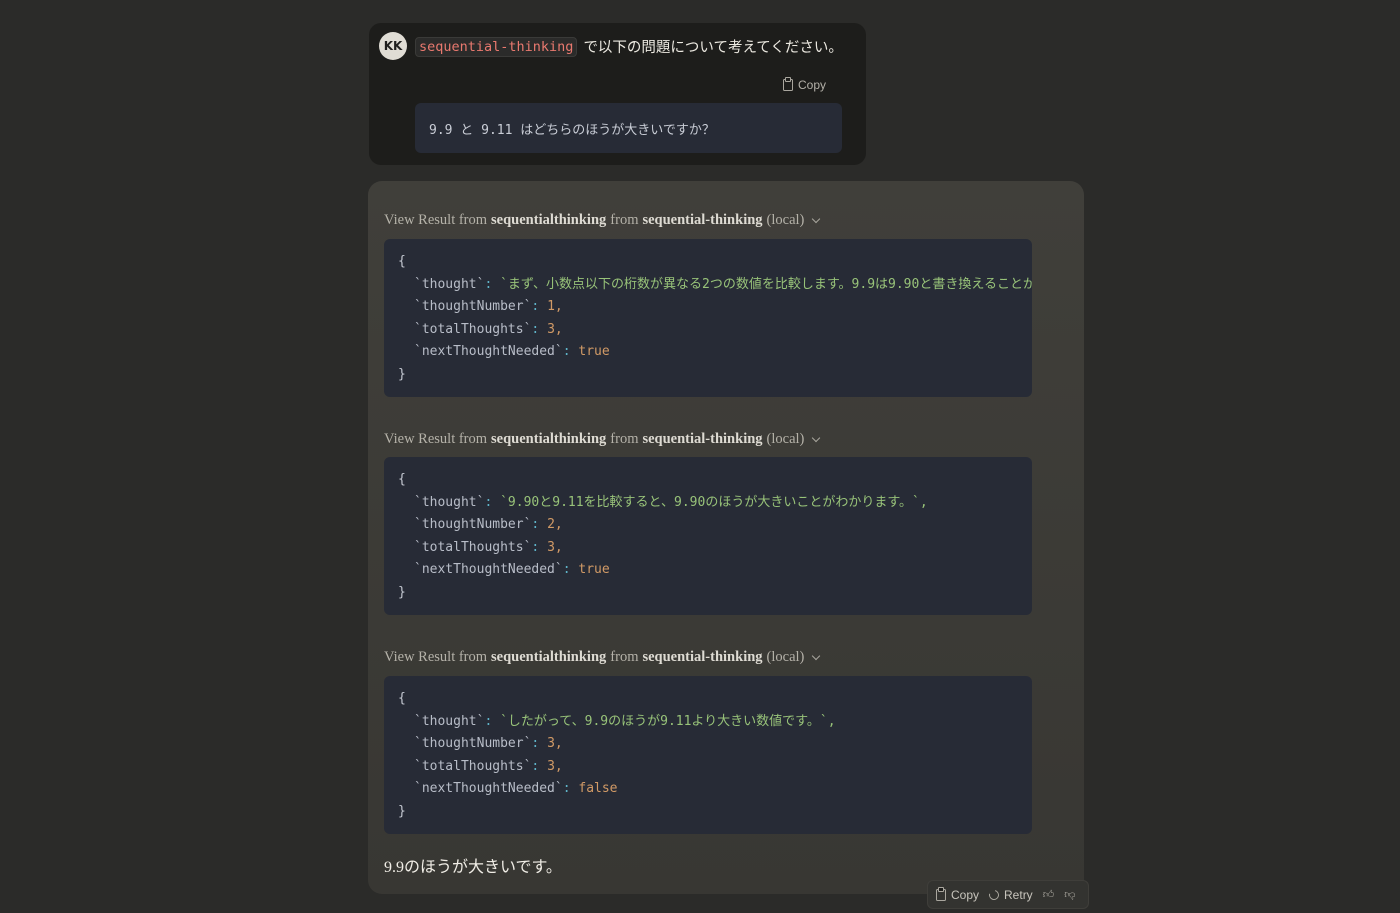 The height and width of the screenshot is (913, 1400). I want to click on message-action-bar: Copy Retry 👍︎ 👎︎, so click(1008, 894).